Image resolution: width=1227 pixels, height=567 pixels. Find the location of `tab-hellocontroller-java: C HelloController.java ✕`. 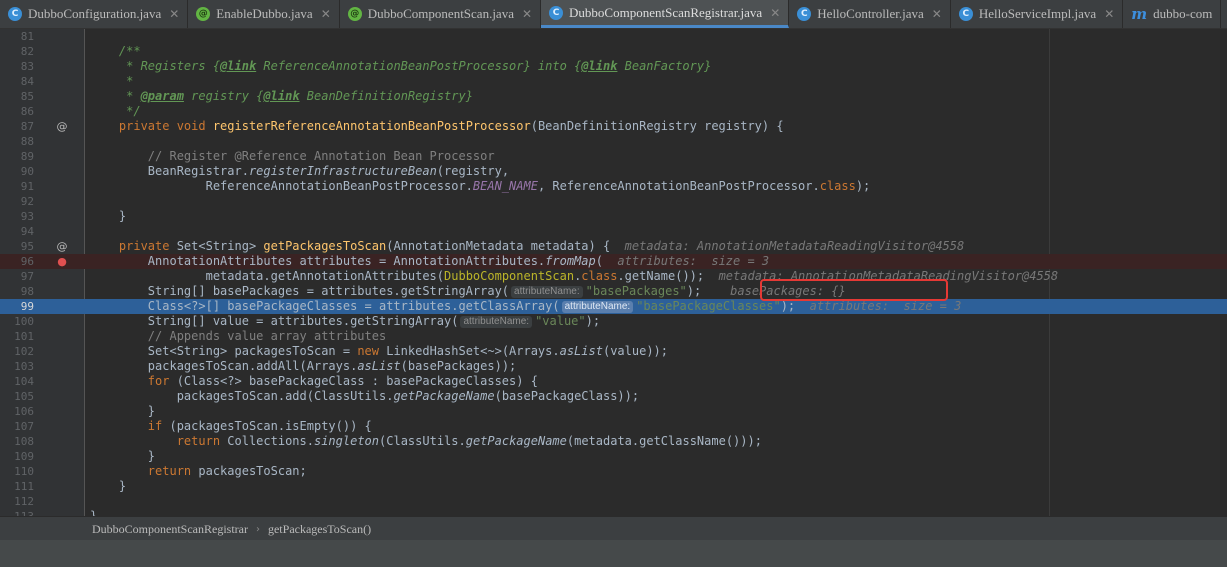

tab-hellocontroller-java: C HelloController.java ✕ is located at coordinates (870, 14).